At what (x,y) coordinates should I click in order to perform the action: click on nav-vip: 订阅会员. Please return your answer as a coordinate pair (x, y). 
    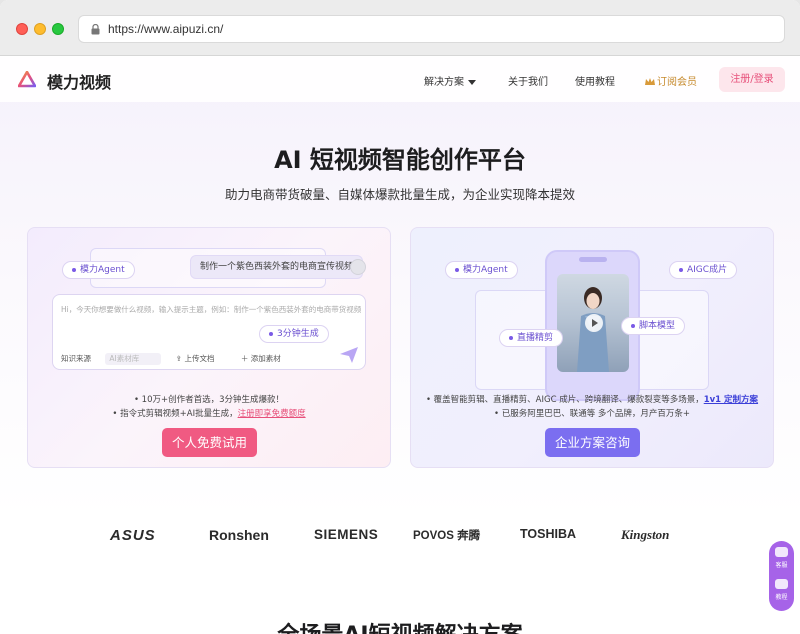
    Looking at the image, I should click on (671, 80).